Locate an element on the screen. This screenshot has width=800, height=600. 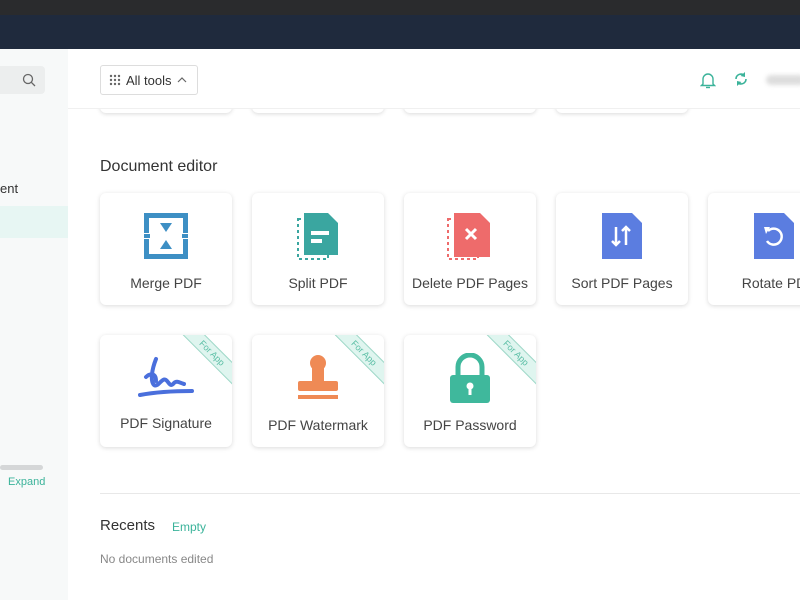
signature-icon is located at coordinates (166, 377).